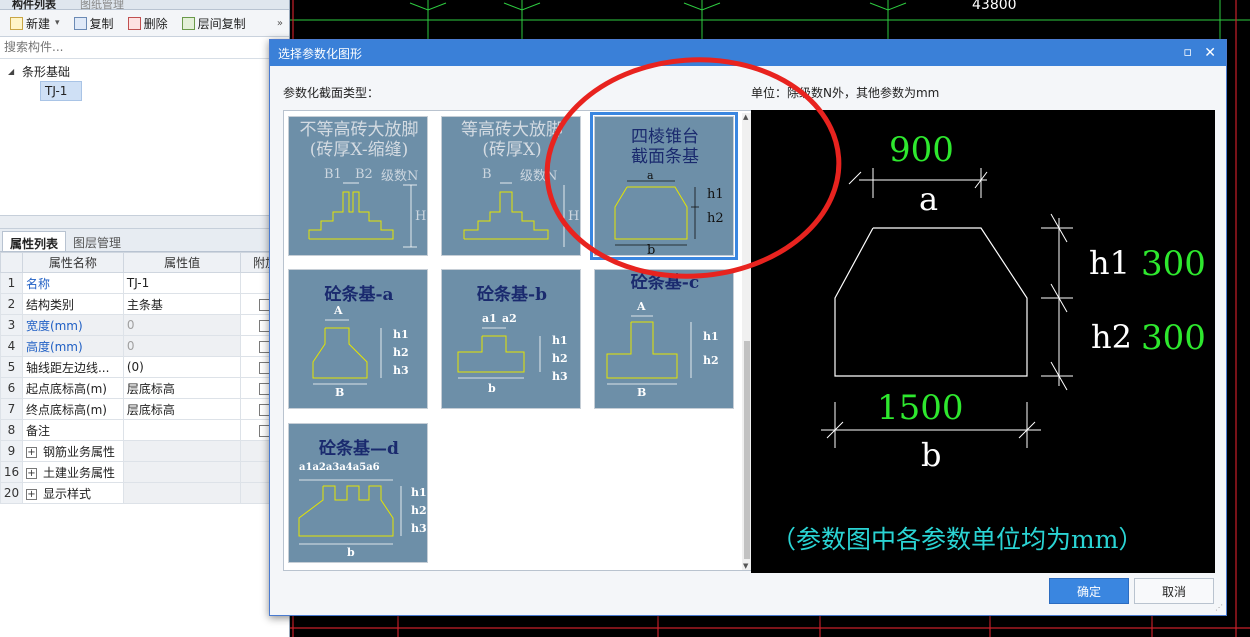  I want to click on thumb-label-b2: B2, so click(364, 174).